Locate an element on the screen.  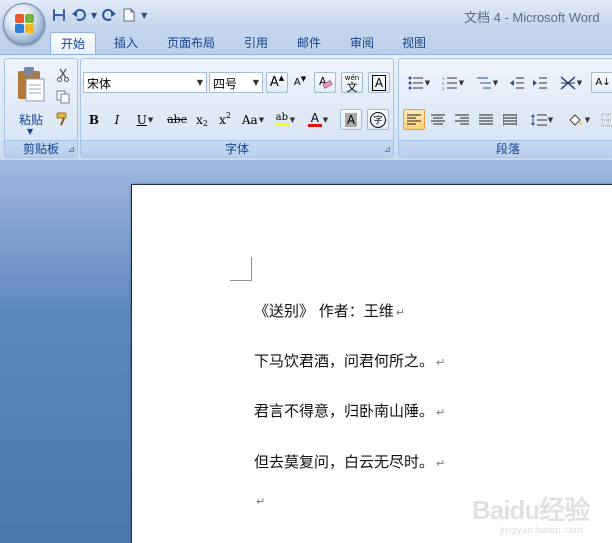
decrease-indent-button is located at coordinates (517, 82).